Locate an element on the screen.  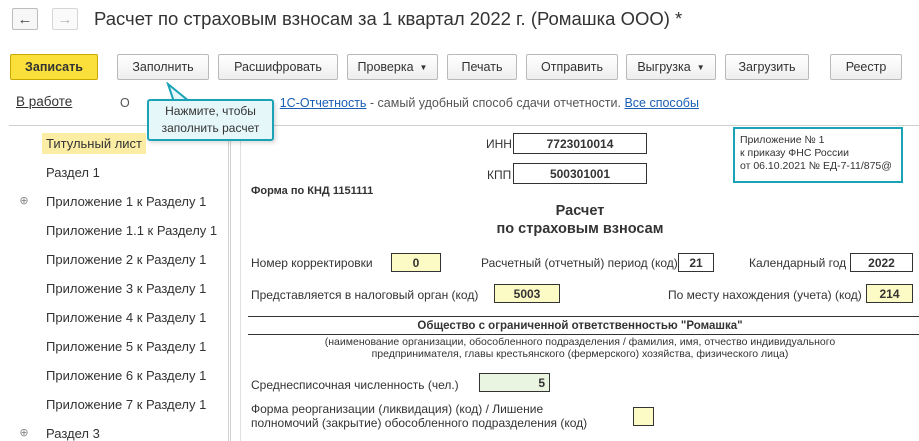
export-button-label: Выгрузка is located at coordinates (664, 67).